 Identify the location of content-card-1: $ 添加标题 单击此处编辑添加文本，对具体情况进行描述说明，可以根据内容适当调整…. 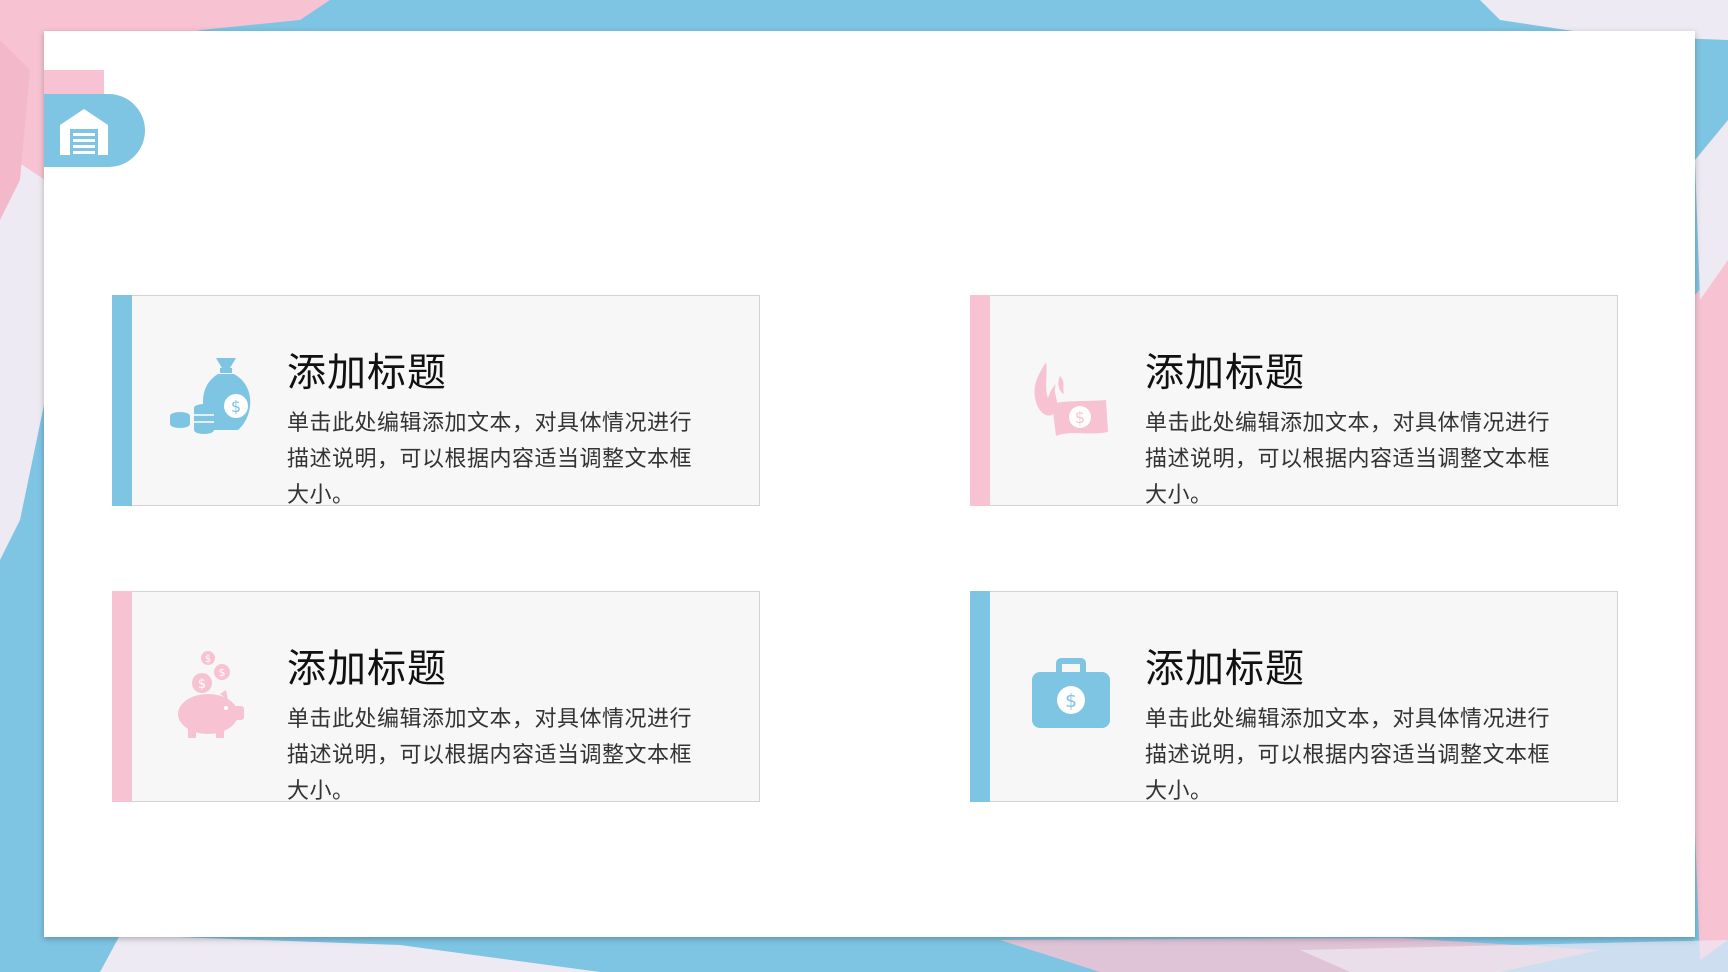
(436, 401).